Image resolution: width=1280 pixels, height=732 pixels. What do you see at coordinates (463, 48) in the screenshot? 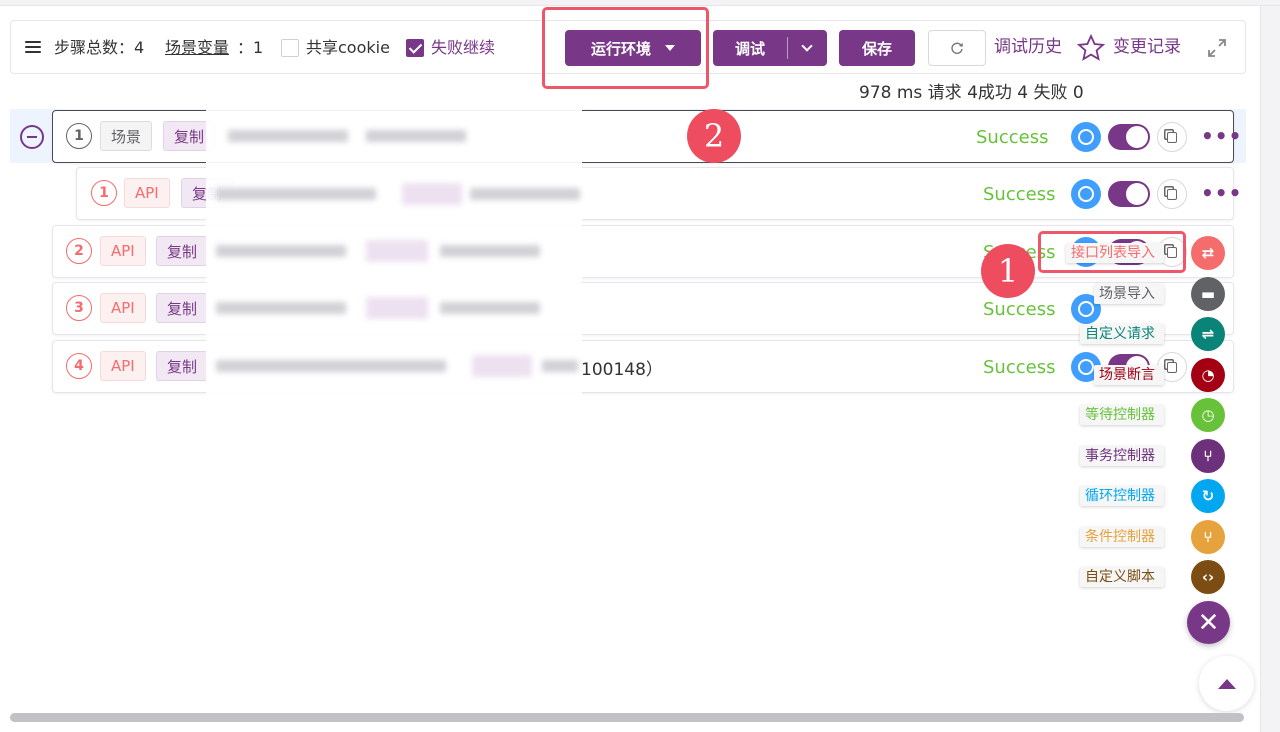
I see `continue-on-fail-label: 失败继续` at bounding box center [463, 48].